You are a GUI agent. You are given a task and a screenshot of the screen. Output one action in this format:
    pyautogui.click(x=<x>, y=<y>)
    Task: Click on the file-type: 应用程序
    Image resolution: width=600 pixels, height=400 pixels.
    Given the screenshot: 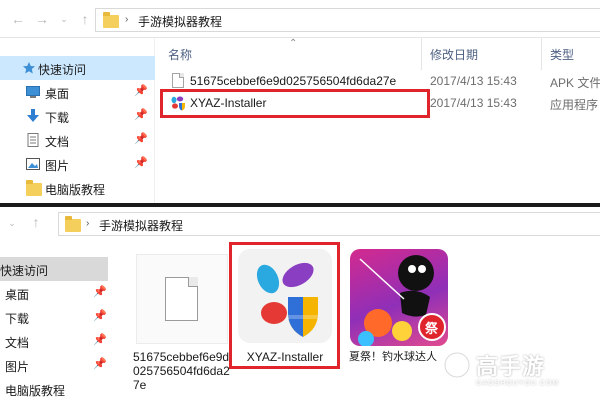 What is the action you would take?
    pyautogui.click(x=574, y=105)
    